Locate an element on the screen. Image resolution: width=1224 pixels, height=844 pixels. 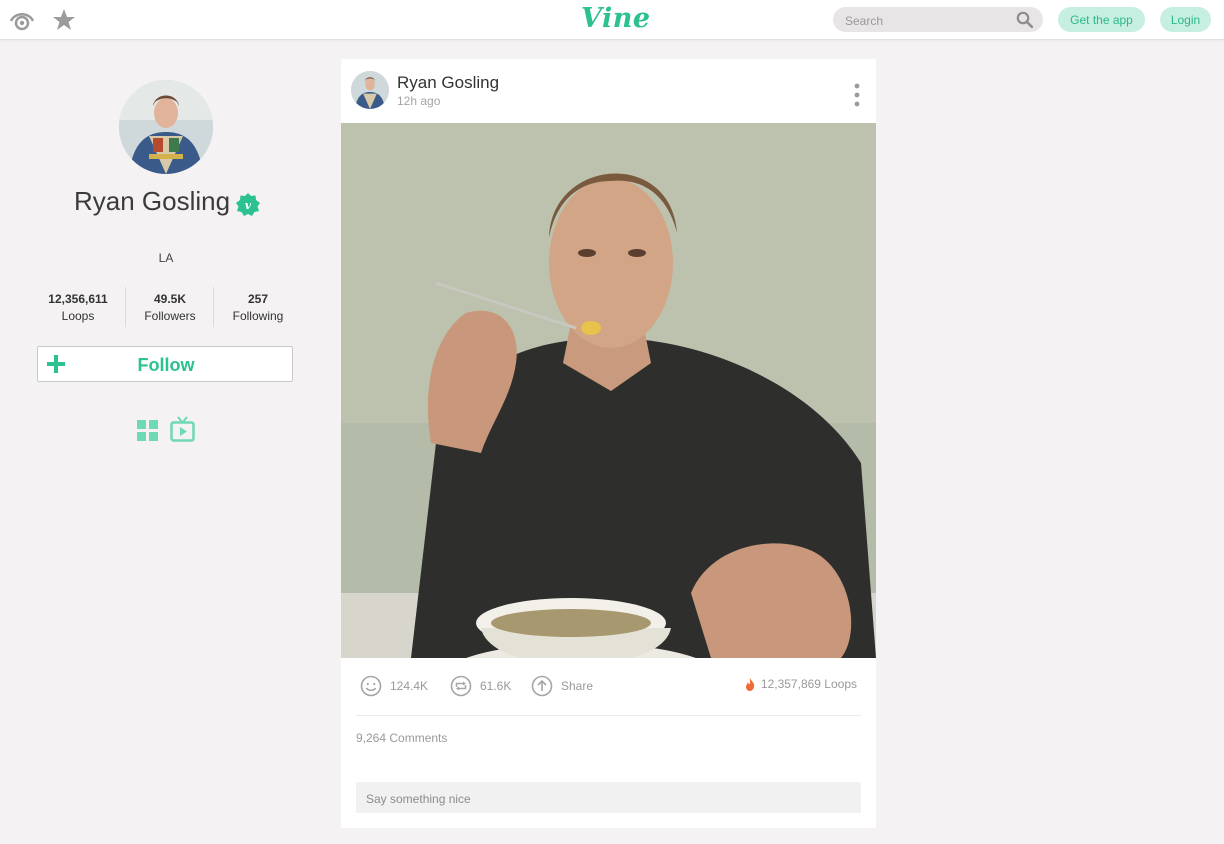
post-loops-count: 12,357,869 Loops is located at coordinates (808, 684).